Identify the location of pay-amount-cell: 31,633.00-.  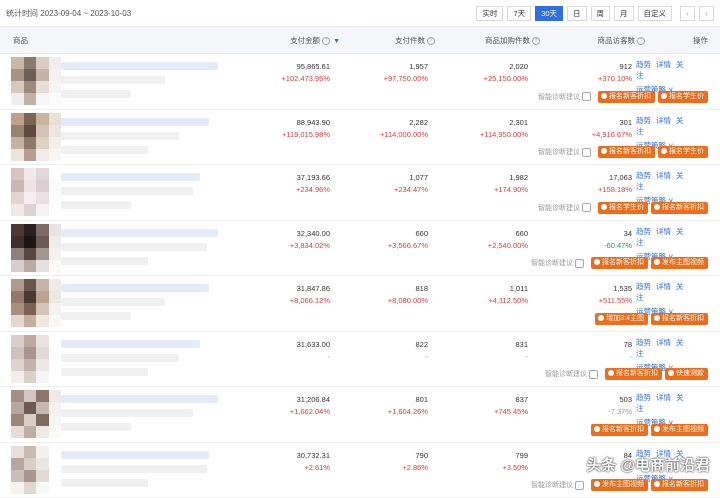
(282, 359).